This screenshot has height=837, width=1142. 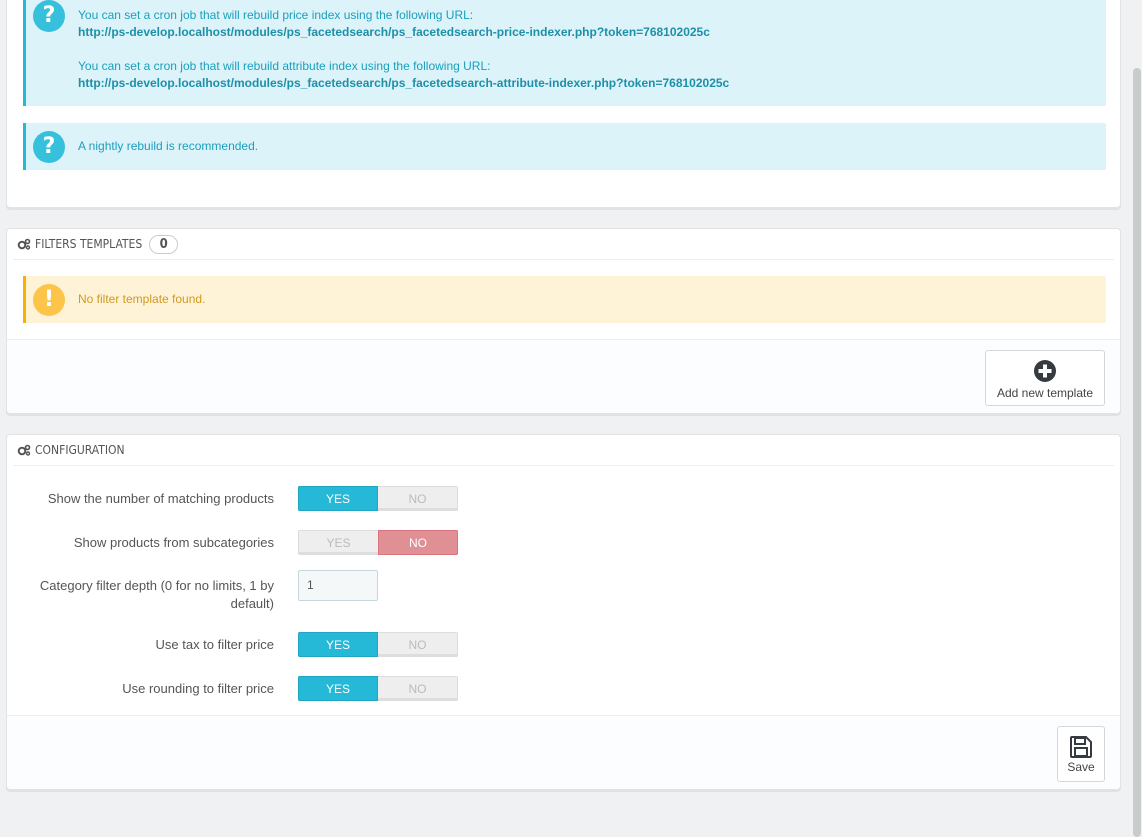 I want to click on scrollbar-thumb, so click(x=1137, y=452).